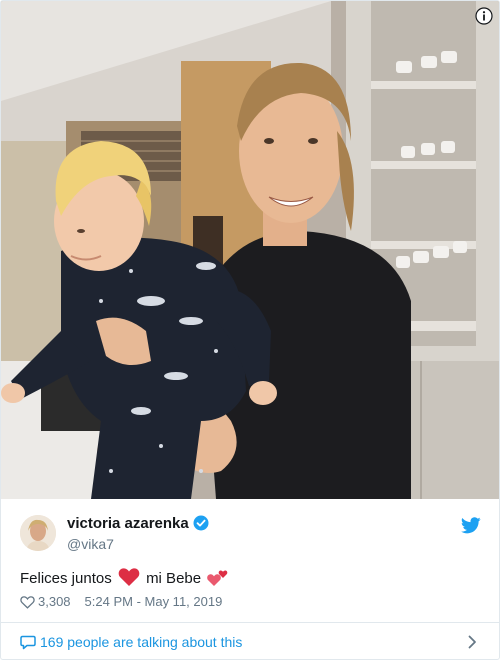 This screenshot has width=500, height=660. Describe the element at coordinates (129, 577) in the screenshot. I see `red-heart-emoji` at that location.